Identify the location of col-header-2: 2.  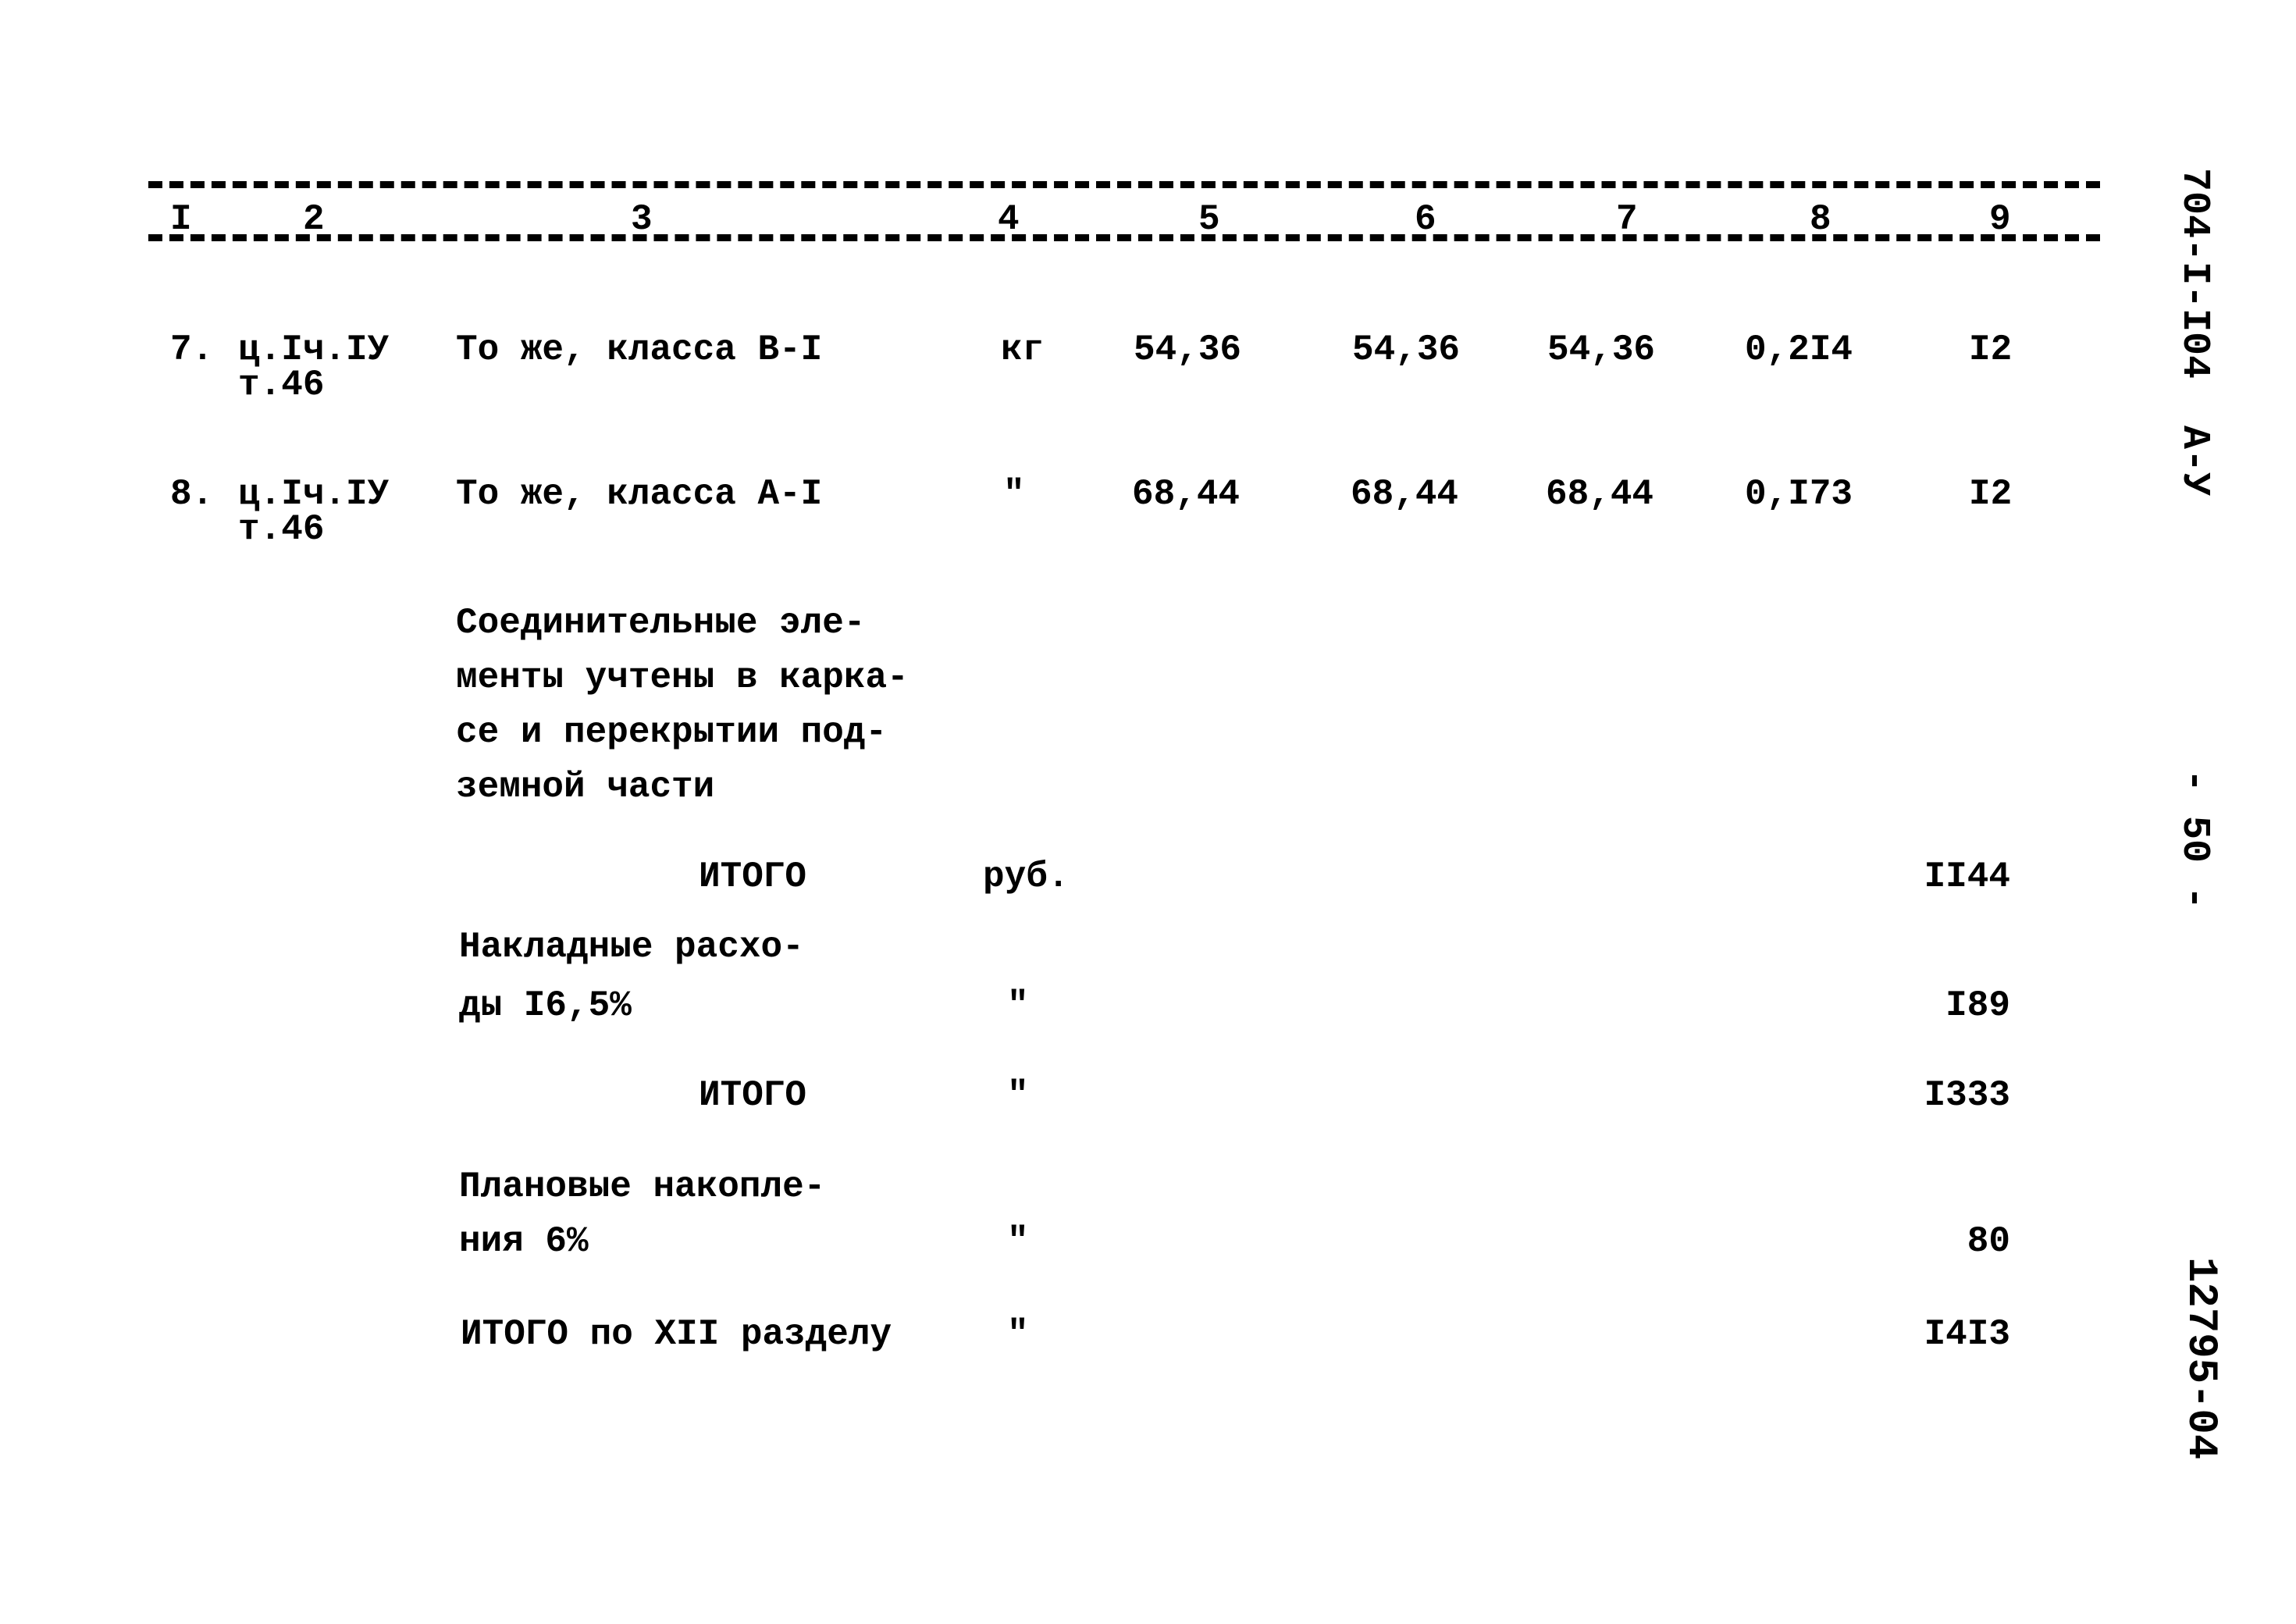
(314, 219).